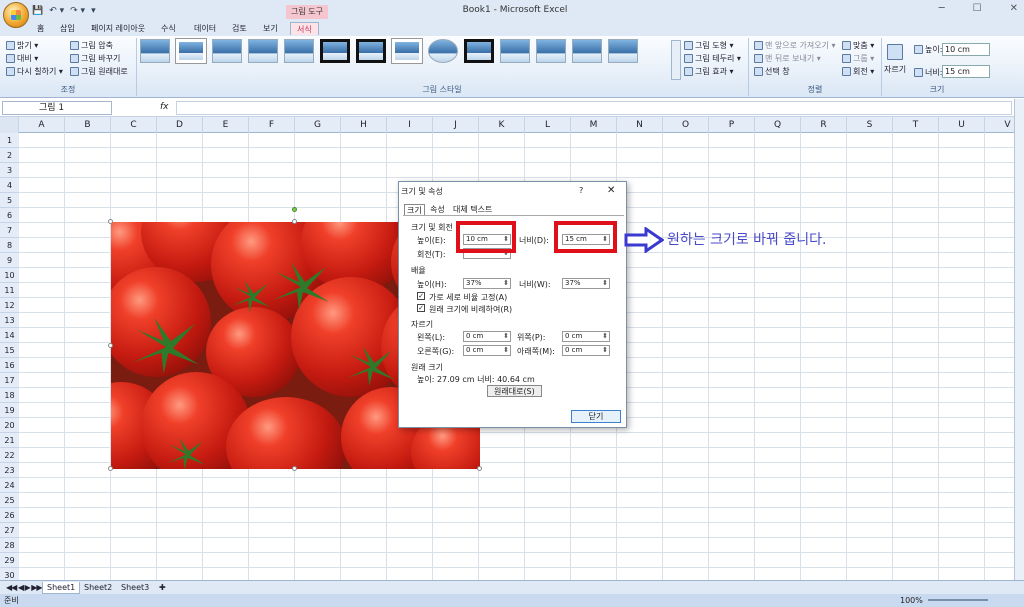 The height and width of the screenshot is (607, 1024). Describe the element at coordinates (9, 320) in the screenshot. I see `row-header: 13` at that location.